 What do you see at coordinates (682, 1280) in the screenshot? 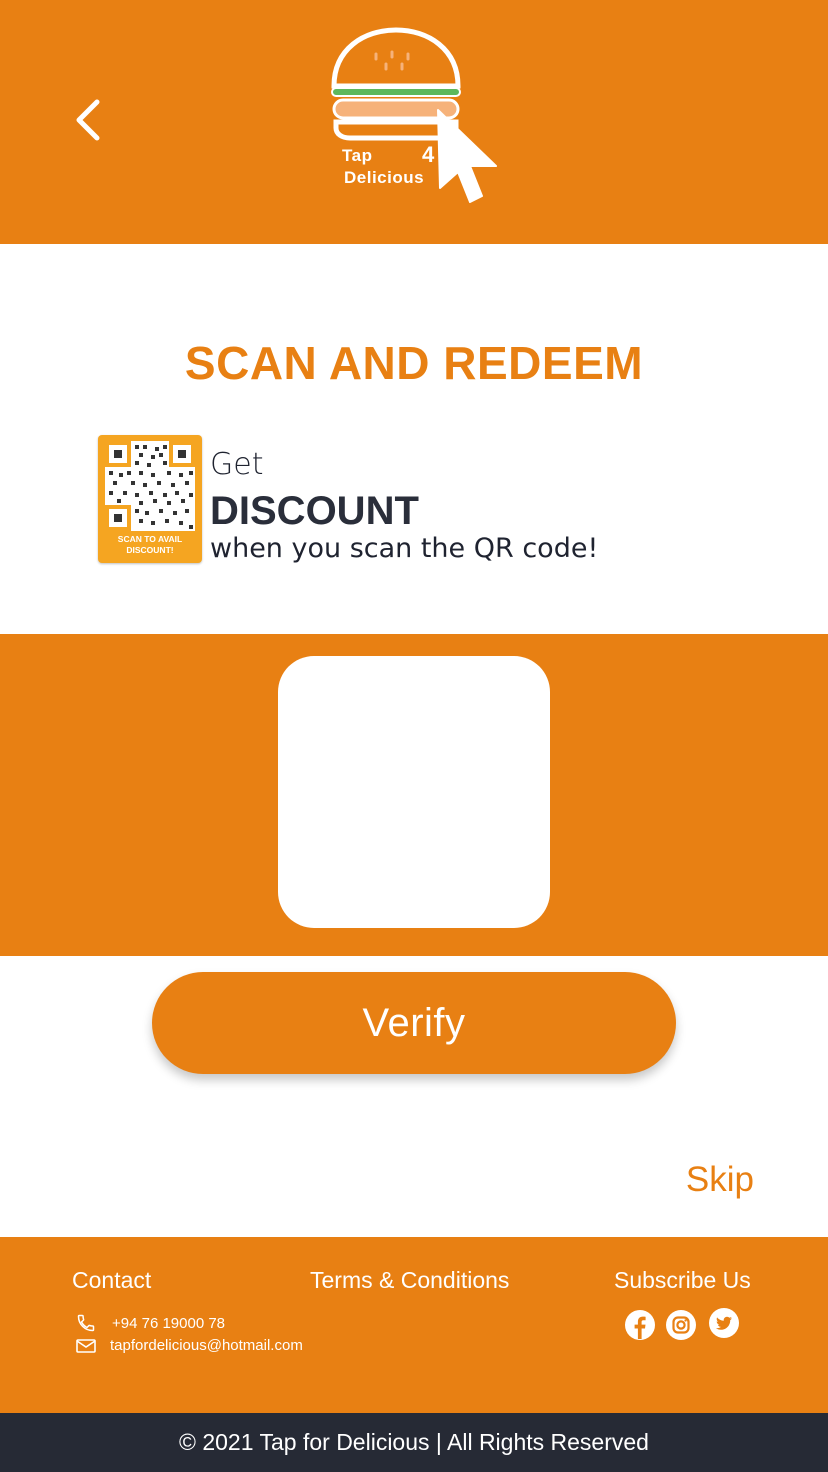
I see `footer-subscribe-heading: Subscribe Us` at bounding box center [682, 1280].